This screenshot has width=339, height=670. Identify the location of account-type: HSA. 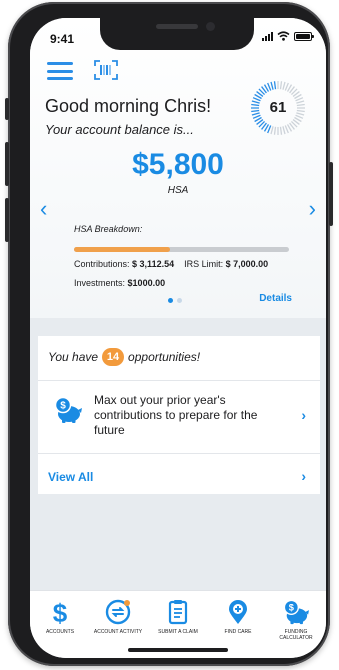
(178, 190).